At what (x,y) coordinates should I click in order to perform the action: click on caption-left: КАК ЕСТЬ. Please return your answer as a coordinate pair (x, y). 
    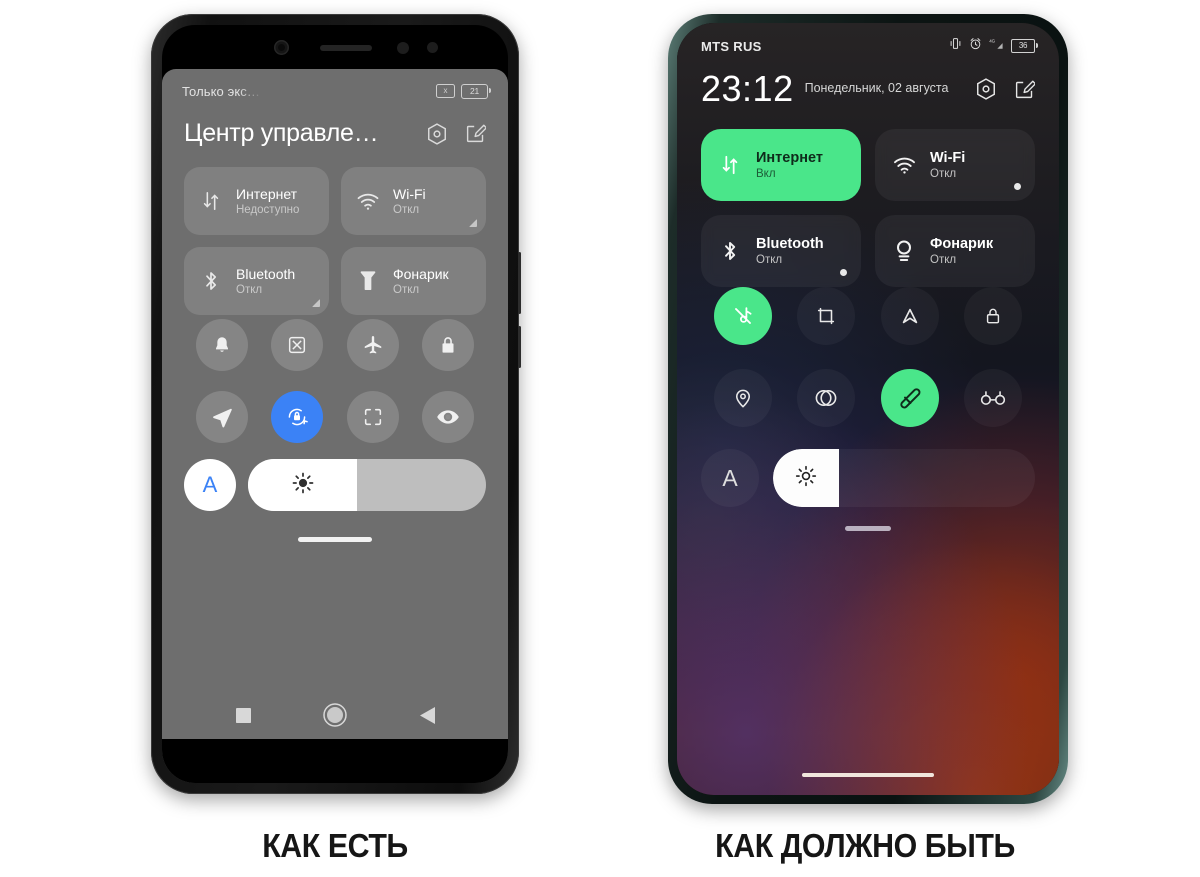
    Looking at the image, I should click on (335, 845).